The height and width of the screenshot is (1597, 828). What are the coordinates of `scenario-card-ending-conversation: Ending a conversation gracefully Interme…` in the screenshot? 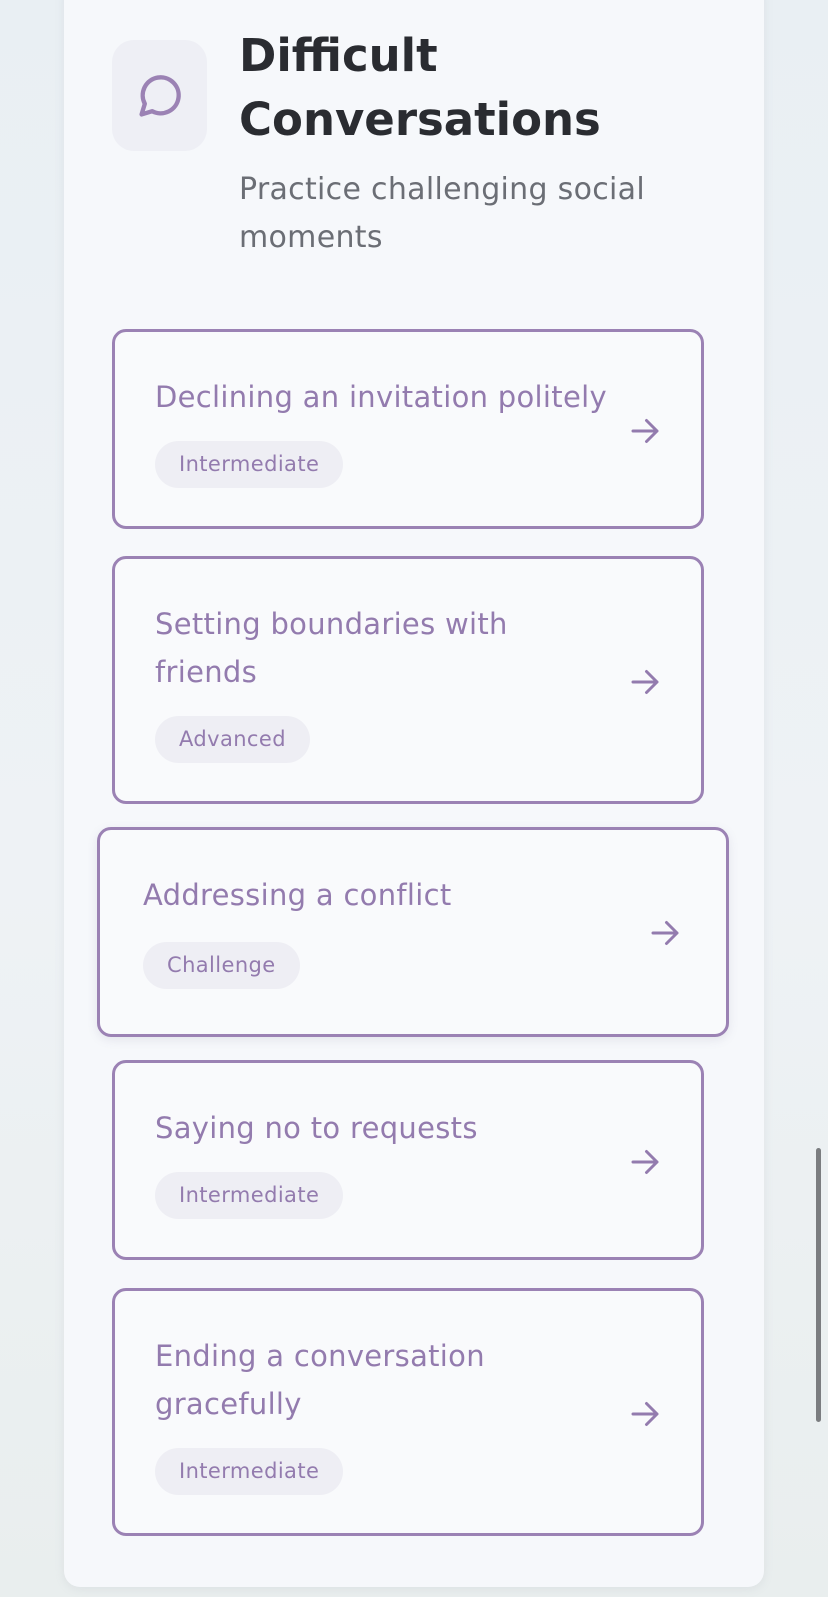 It's located at (408, 1412).